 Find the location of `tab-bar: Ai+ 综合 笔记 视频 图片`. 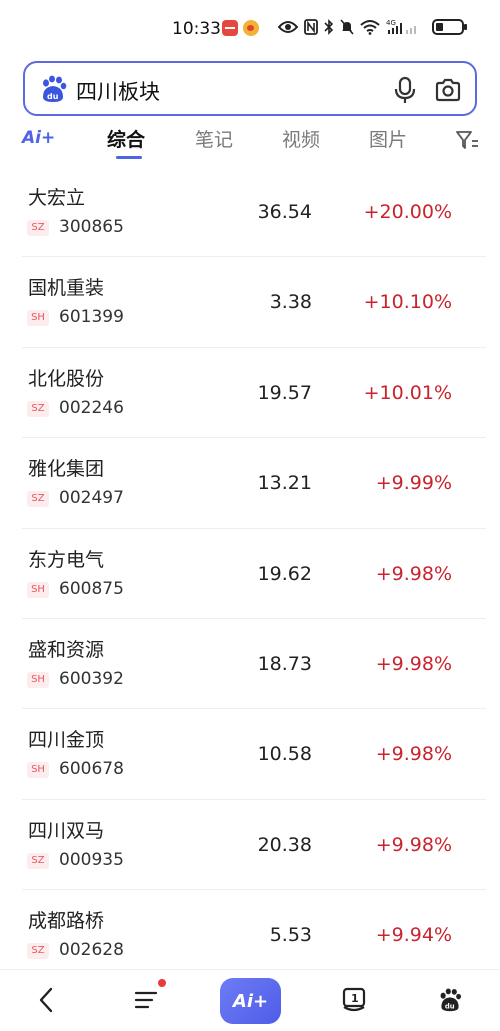

tab-bar: Ai+ 综合 笔记 视频 图片 is located at coordinates (250, 140).